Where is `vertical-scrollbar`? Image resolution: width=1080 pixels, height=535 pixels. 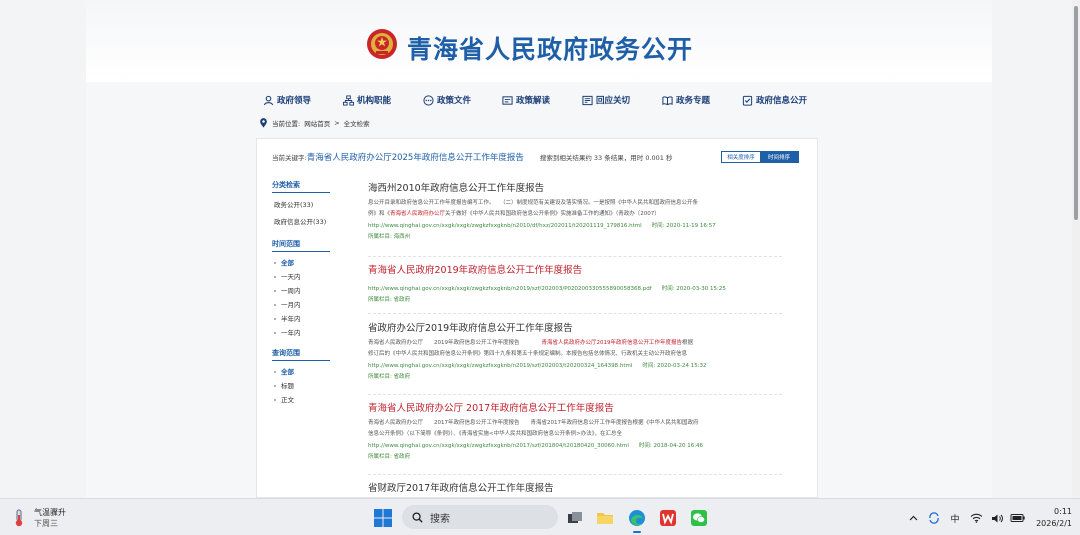
vertical-scrollbar is located at coordinates (1076, 249).